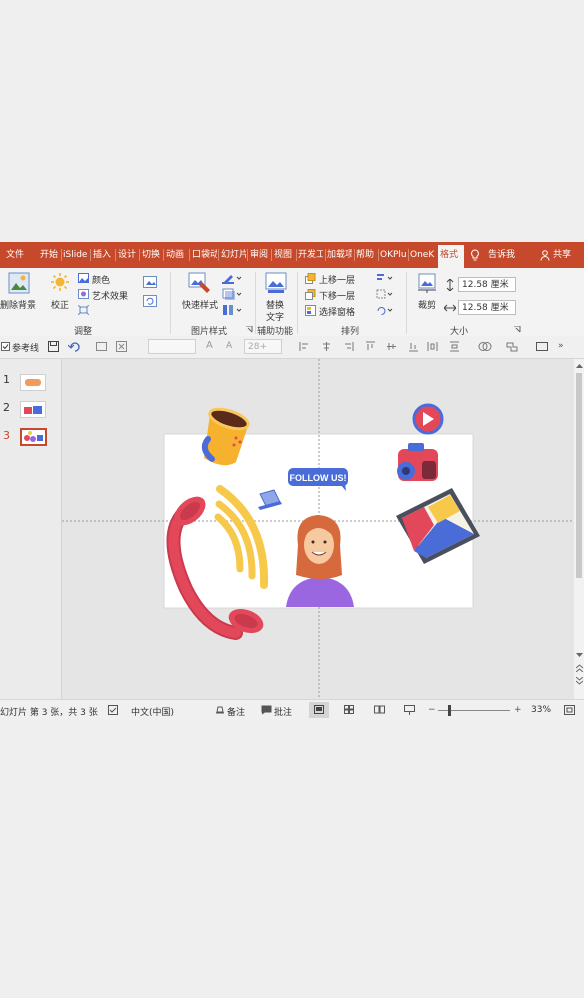 The width and height of the screenshot is (584, 998). What do you see at coordinates (564, 255) in the screenshot?
I see `share-button: 共享` at bounding box center [564, 255].